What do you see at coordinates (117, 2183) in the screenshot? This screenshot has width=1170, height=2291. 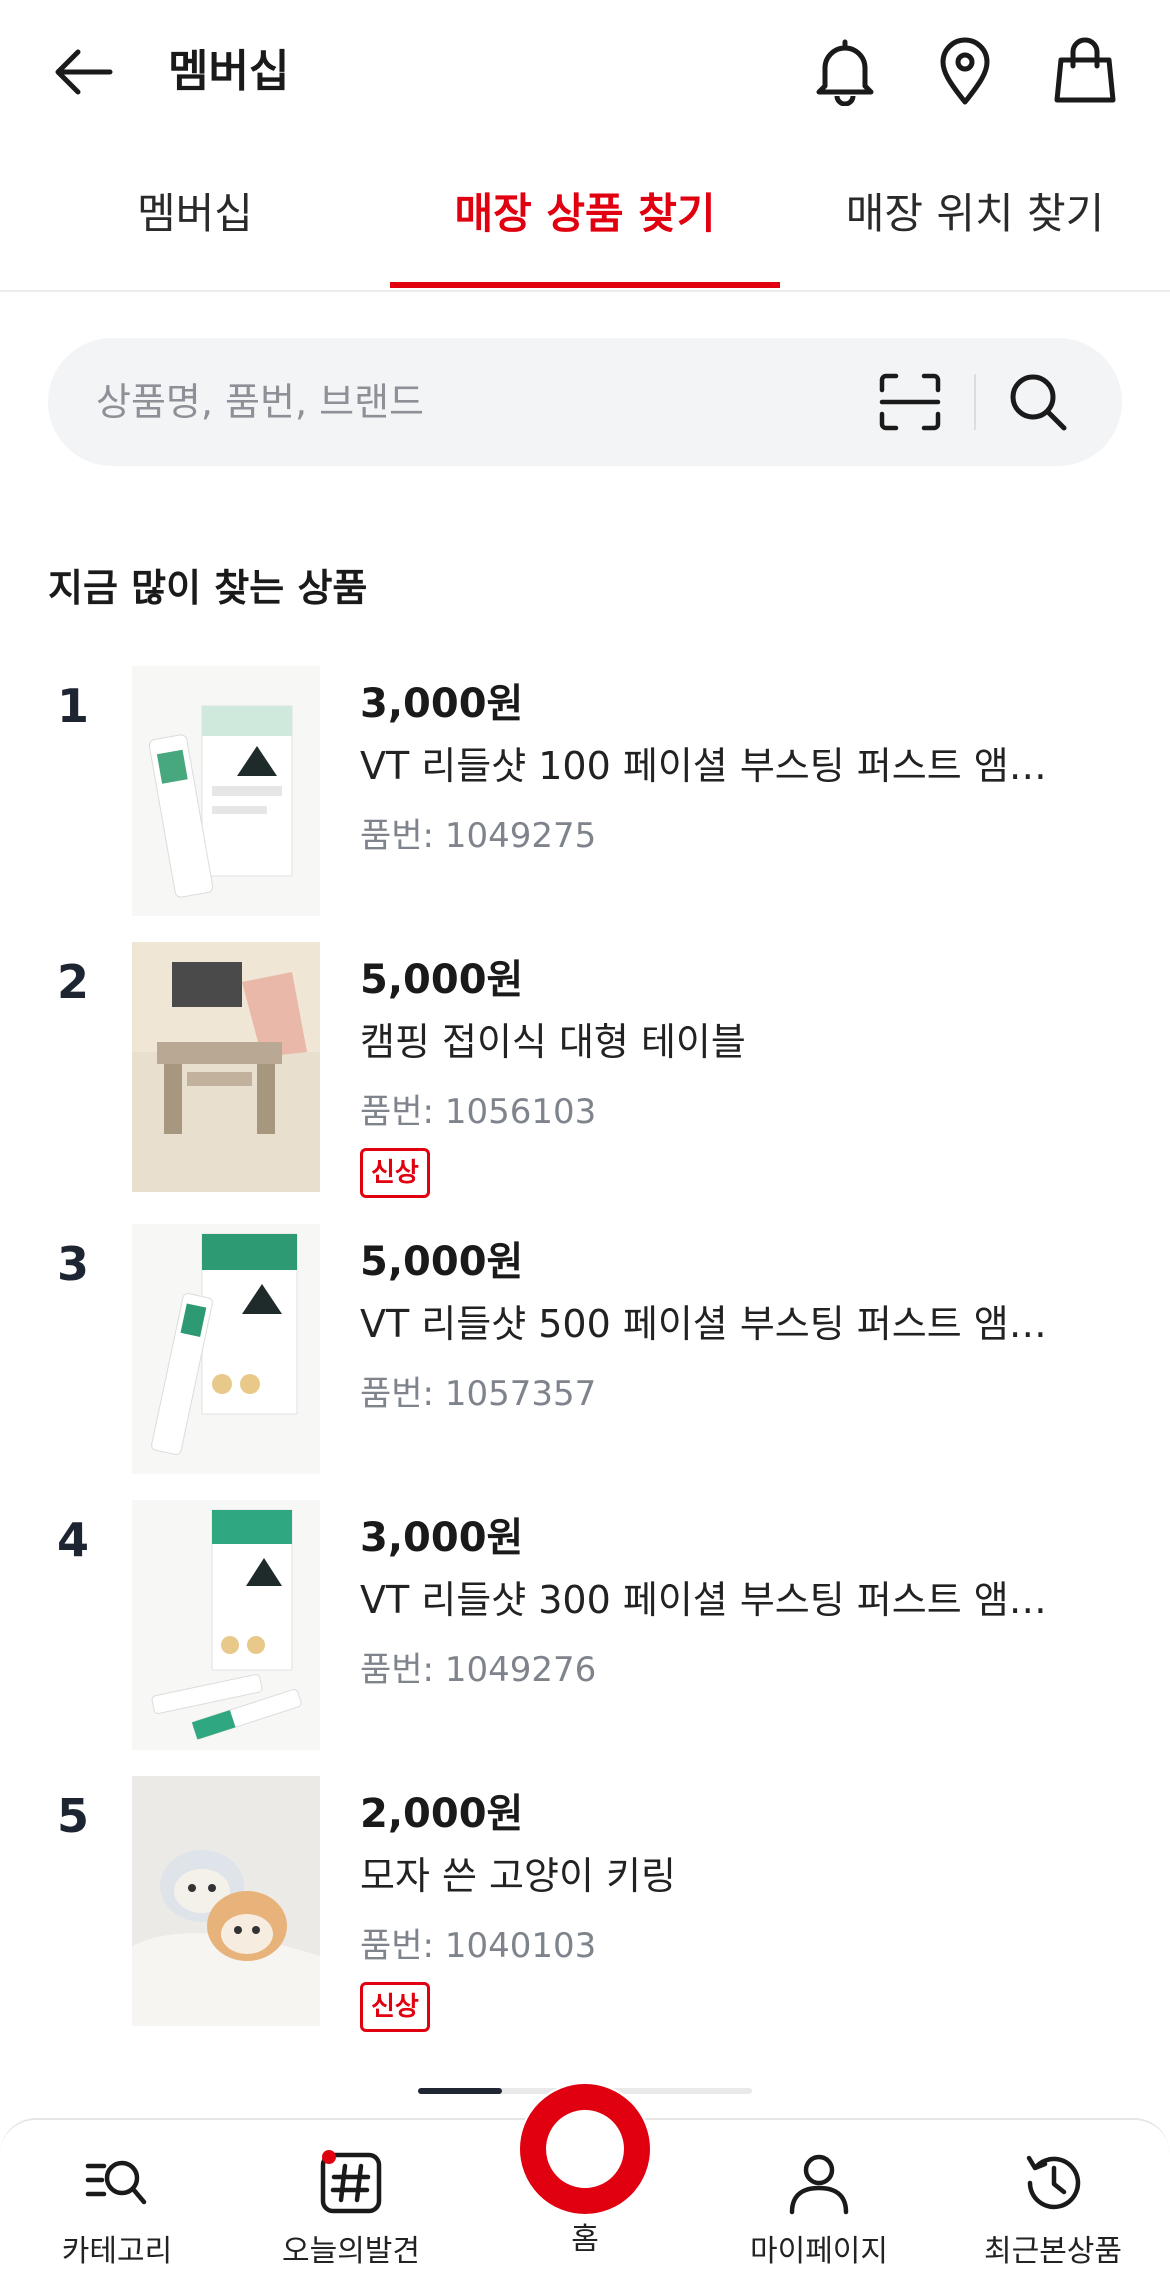 I see `category-search-icon` at bounding box center [117, 2183].